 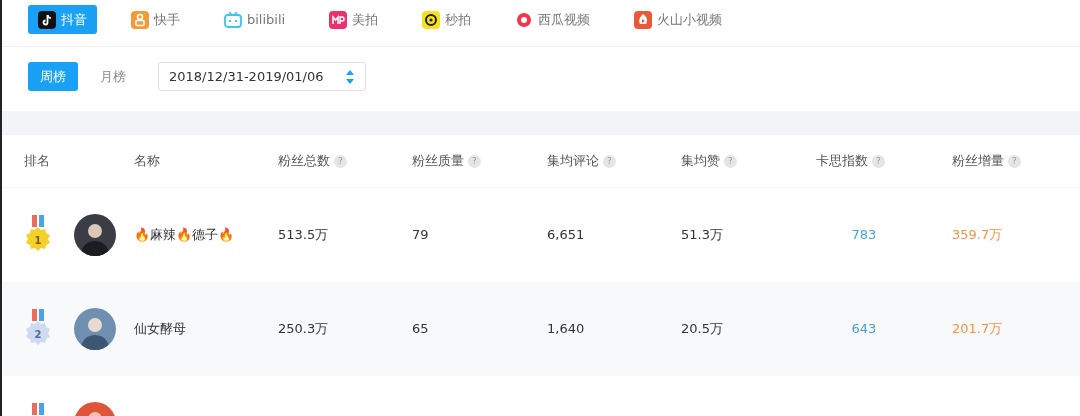 I want to click on column-header: 粉丝总数, so click(x=304, y=161).